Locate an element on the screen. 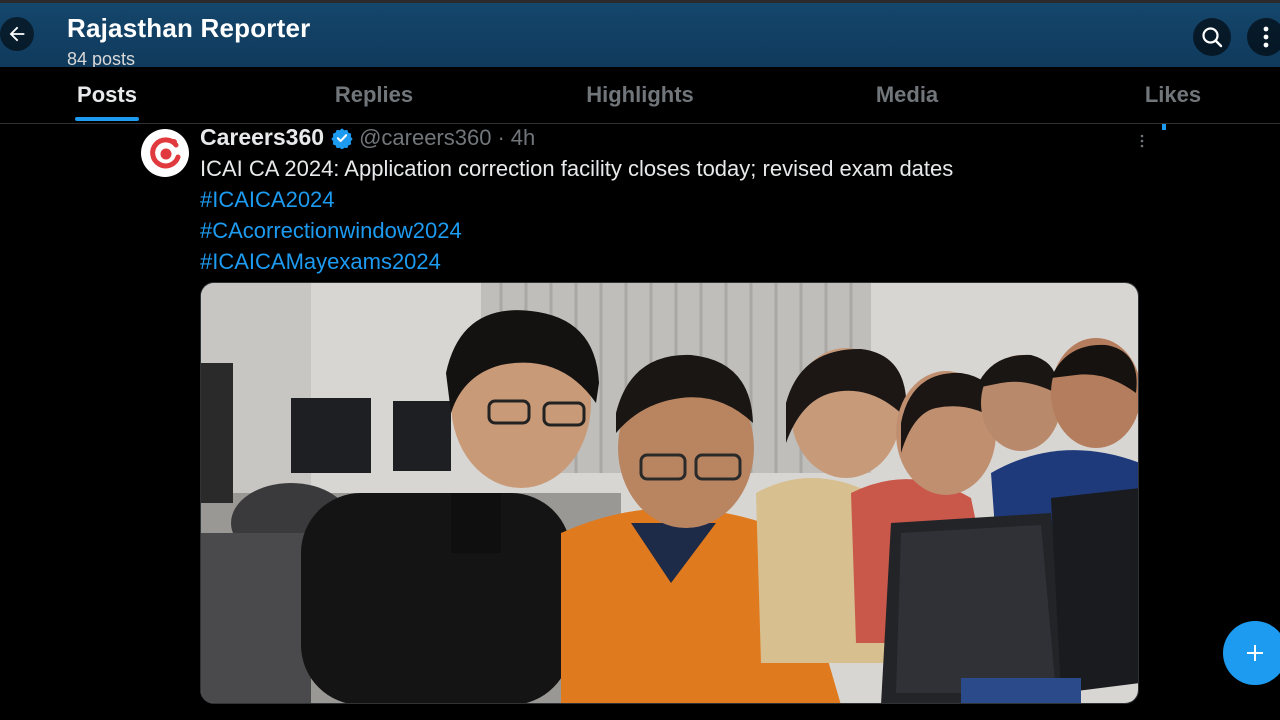 This screenshot has height=720, width=1280. back-button is located at coordinates (17, 34).